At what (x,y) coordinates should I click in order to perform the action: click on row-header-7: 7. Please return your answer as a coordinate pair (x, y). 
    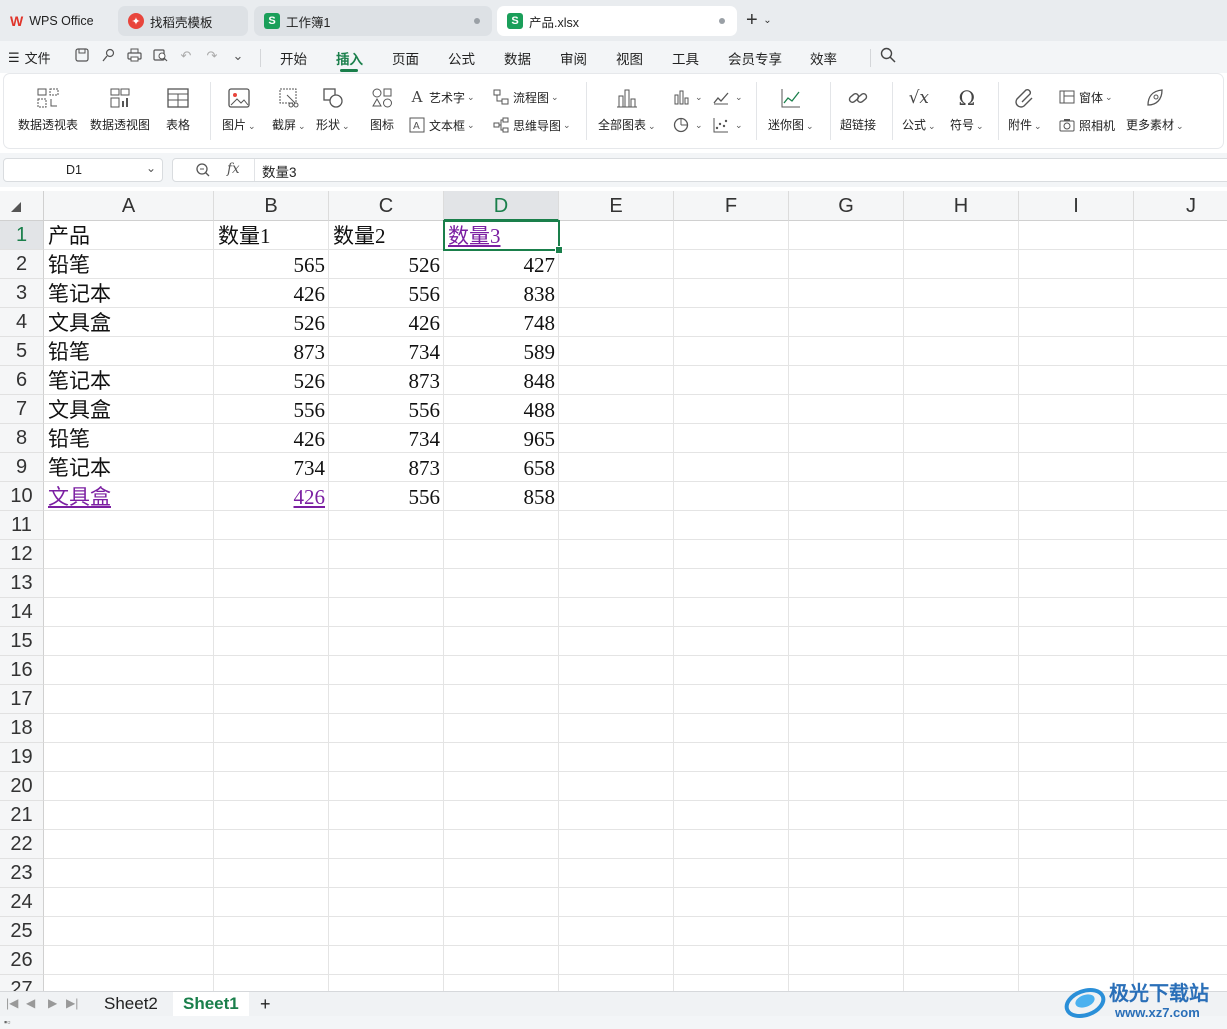
    Looking at the image, I should click on (22, 409).